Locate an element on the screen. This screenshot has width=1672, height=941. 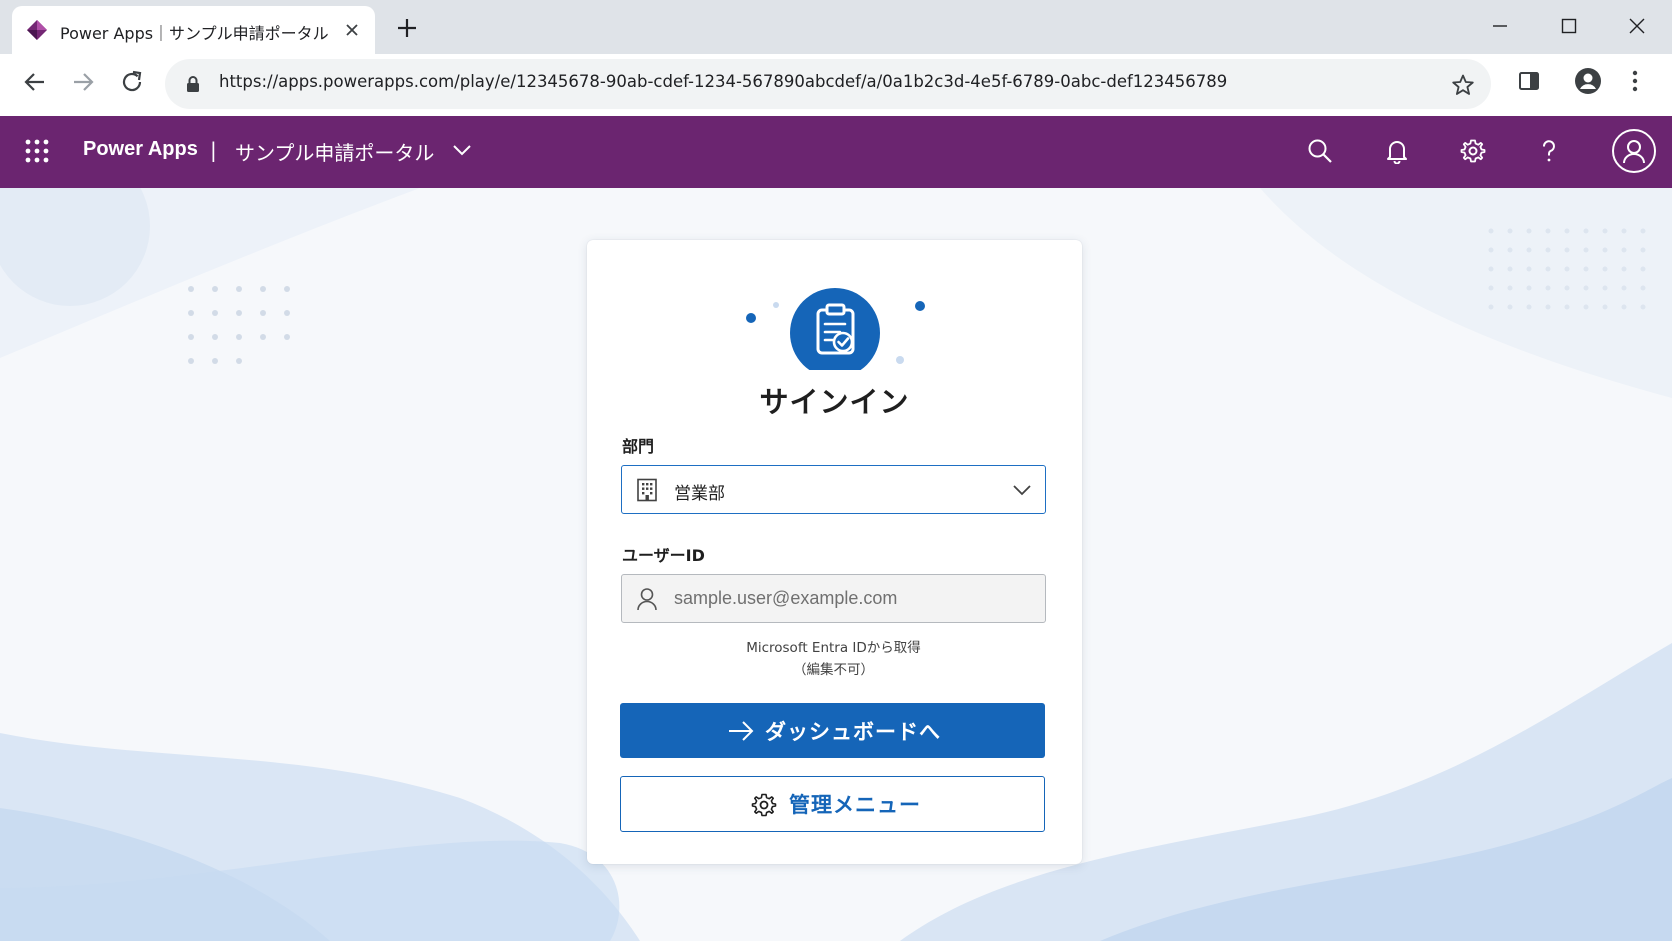
department-value: 営業部 is located at coordinates (699, 494).